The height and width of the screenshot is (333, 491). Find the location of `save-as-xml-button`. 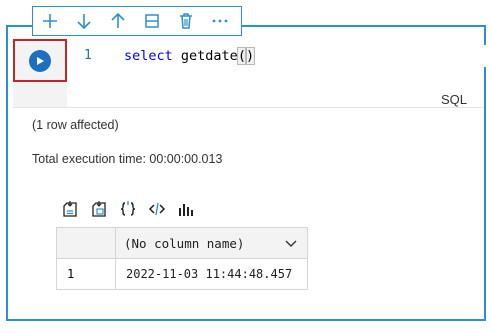

save-as-xml-button is located at coordinates (157, 209).